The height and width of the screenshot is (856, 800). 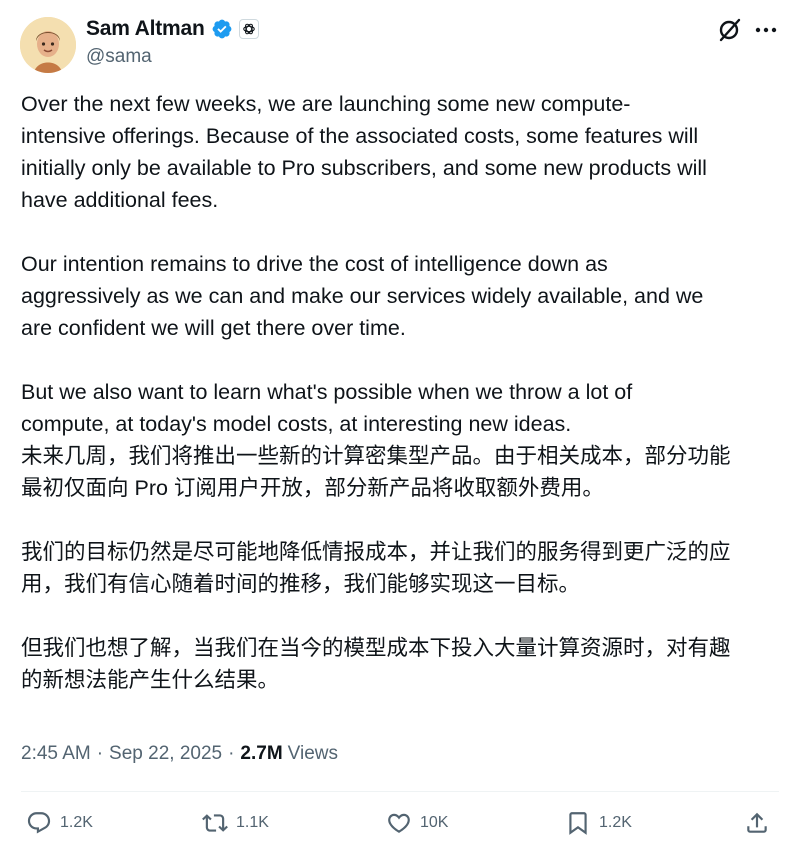 I want to click on share-button, so click(x=761, y=823).